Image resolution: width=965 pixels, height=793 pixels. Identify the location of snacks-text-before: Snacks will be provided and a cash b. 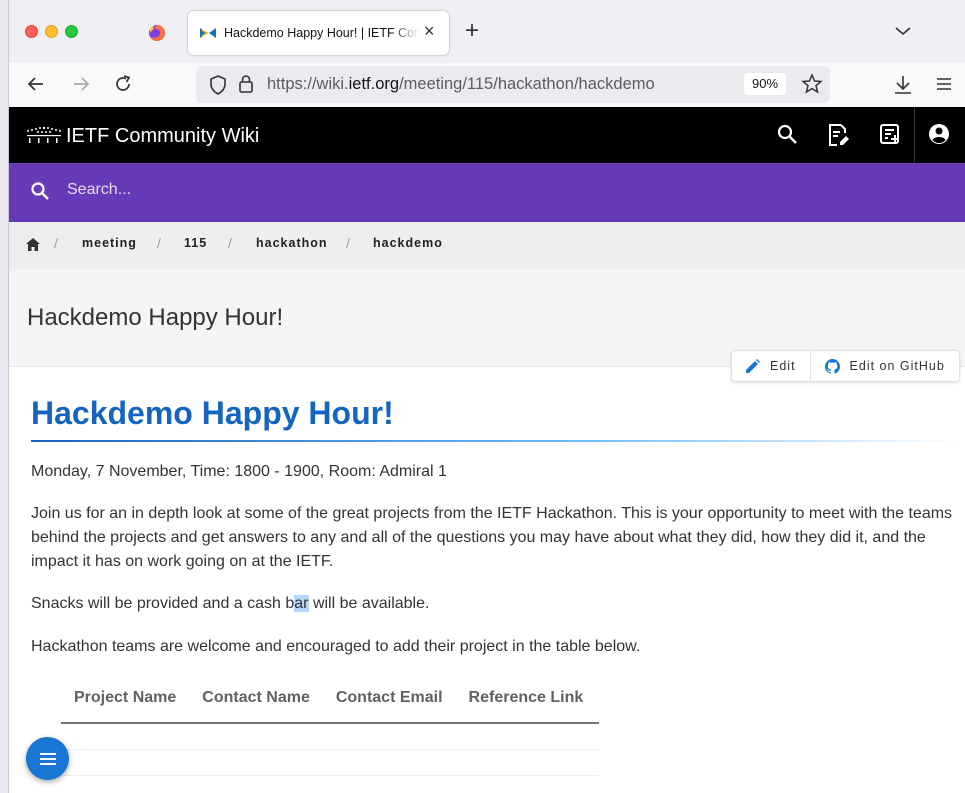
(163, 603).